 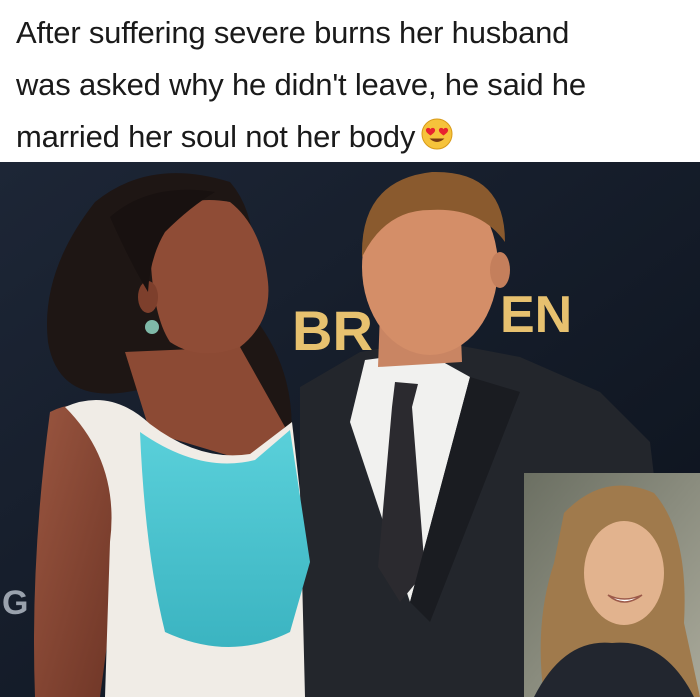 What do you see at coordinates (624, 573) in the screenshot?
I see `inset-face` at bounding box center [624, 573].